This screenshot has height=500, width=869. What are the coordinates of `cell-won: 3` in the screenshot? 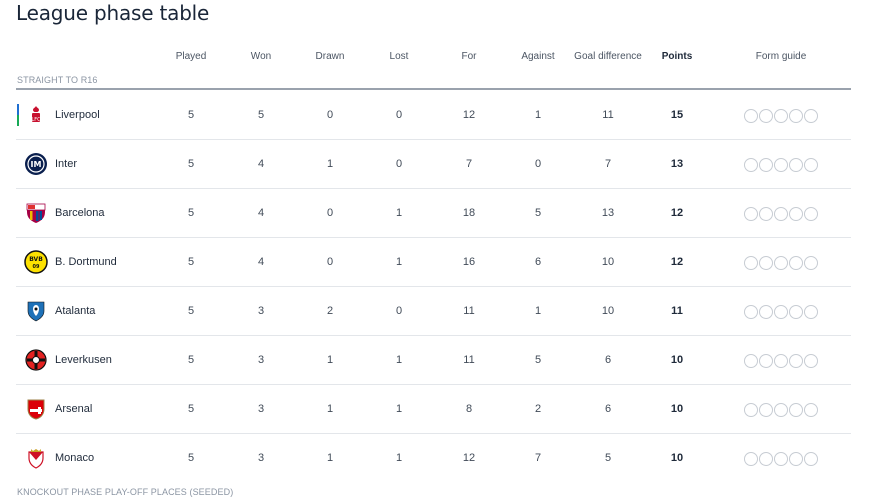 It's located at (261, 360).